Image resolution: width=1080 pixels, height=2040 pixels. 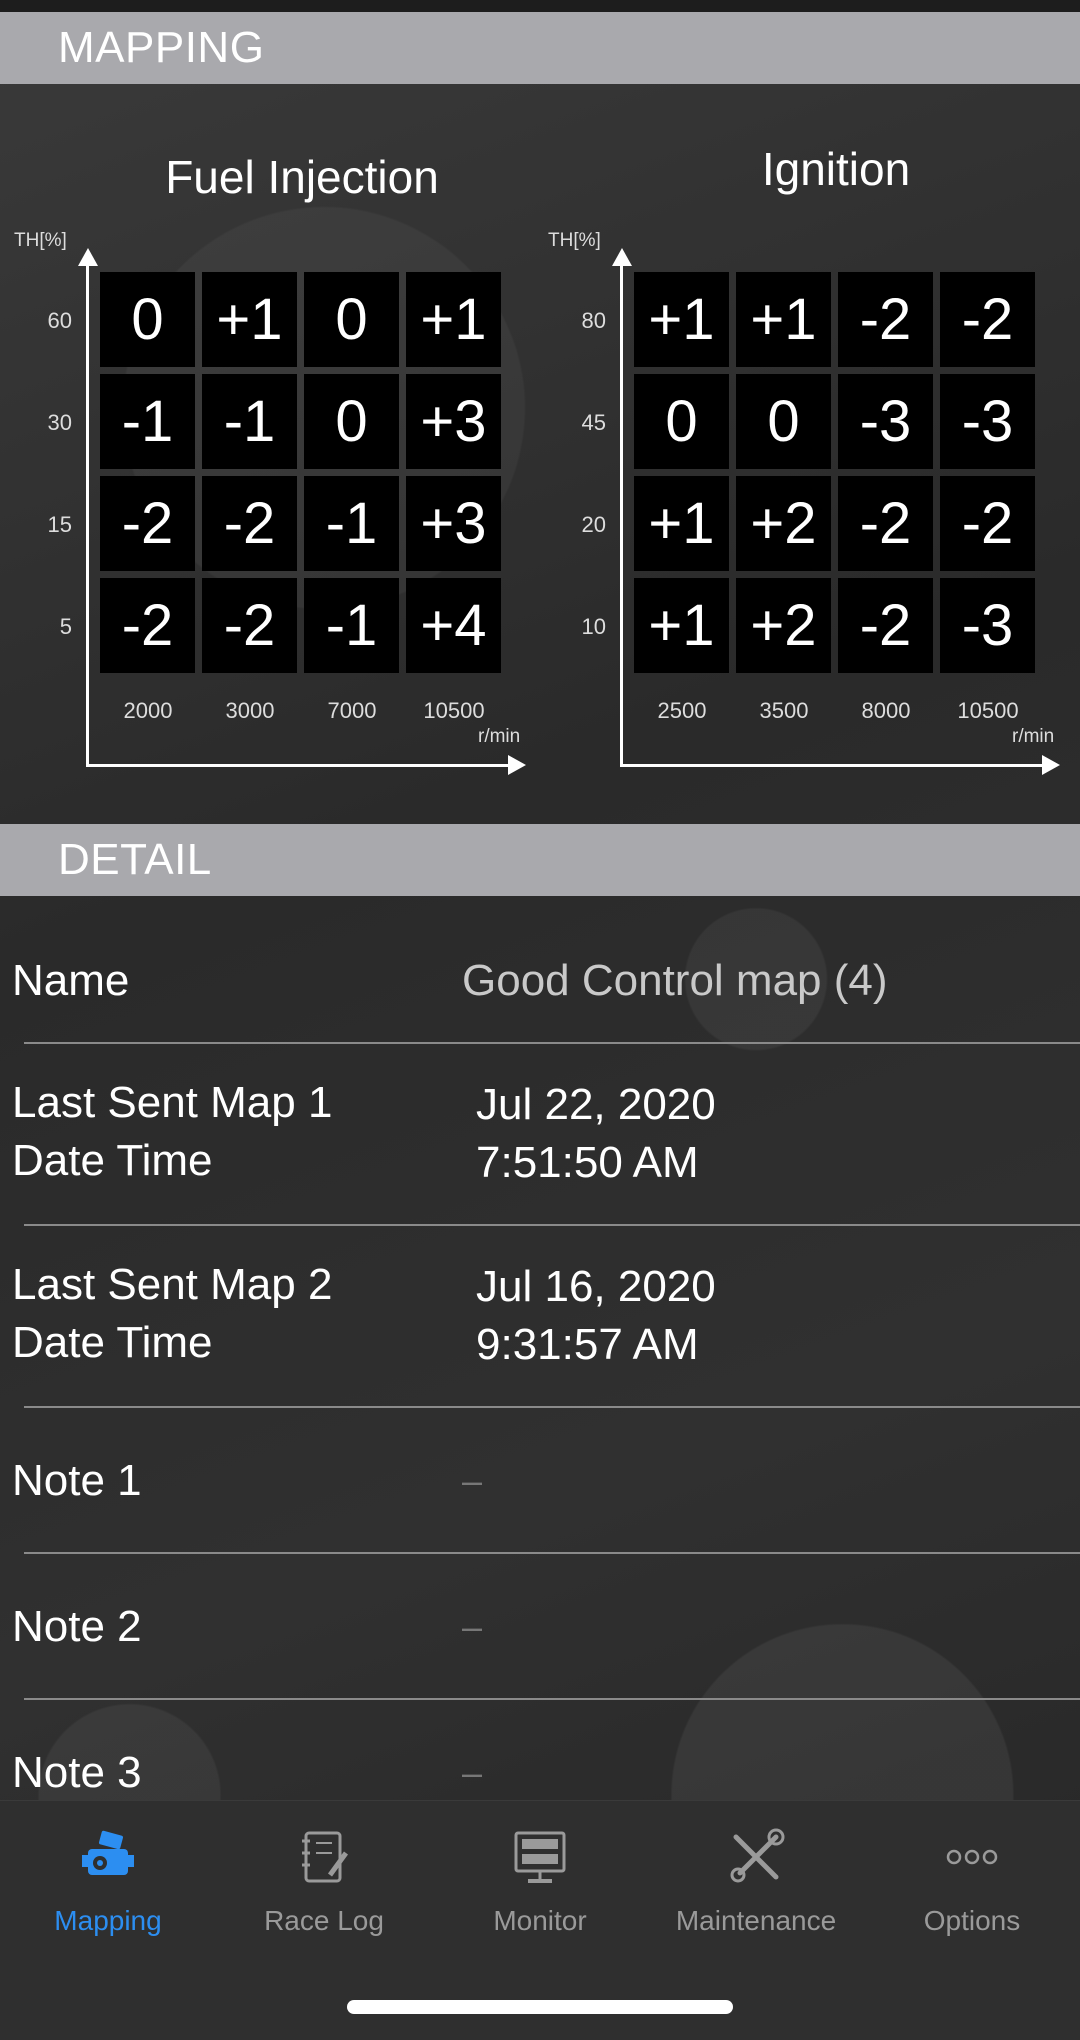 I want to click on map1-date: Jul 22, 2020, so click(x=596, y=1104).